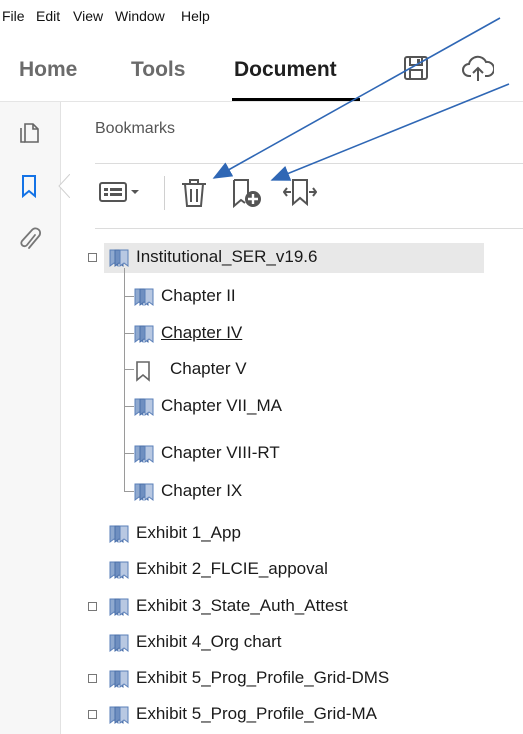 This screenshot has height=734, width=523. Describe the element at coordinates (328, 491) in the screenshot. I see `bookmark-row: Chapter IX` at that location.